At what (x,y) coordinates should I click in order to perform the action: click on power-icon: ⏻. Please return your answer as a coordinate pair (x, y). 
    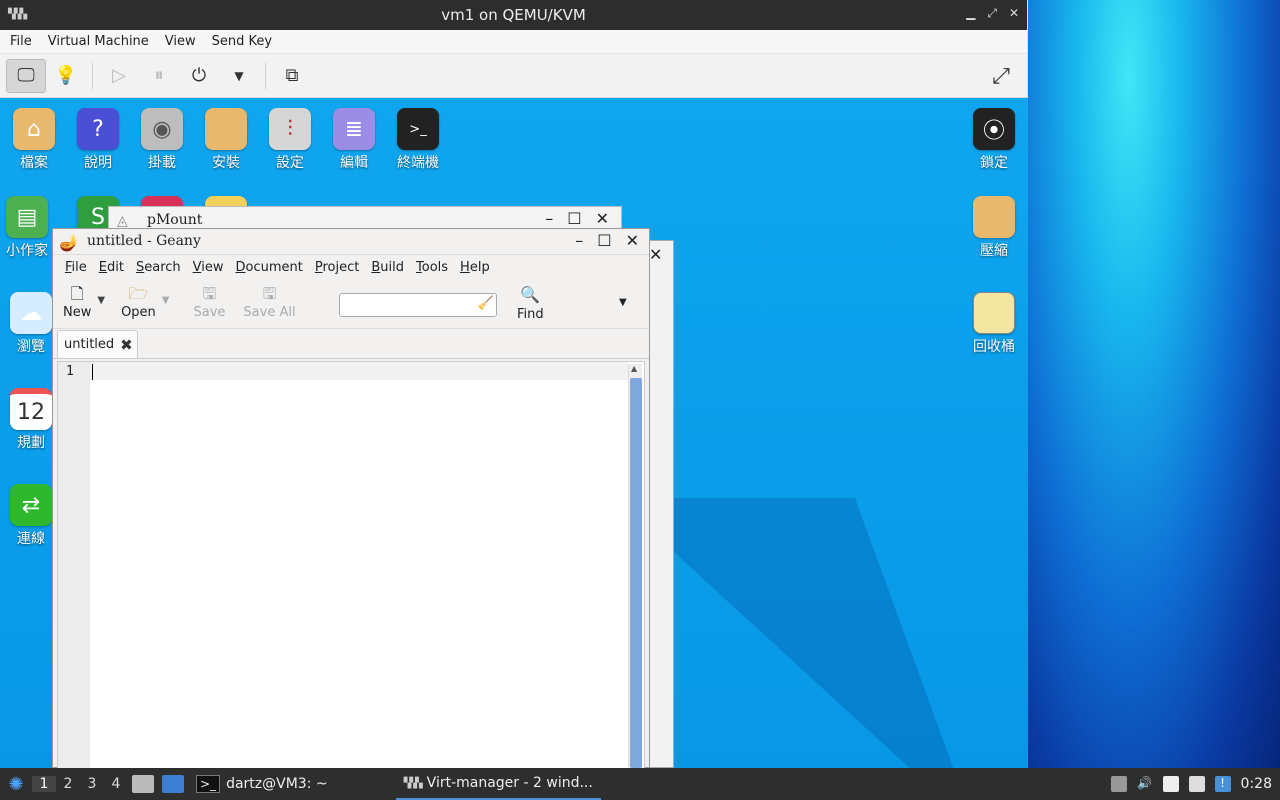
    Looking at the image, I should click on (199, 75).